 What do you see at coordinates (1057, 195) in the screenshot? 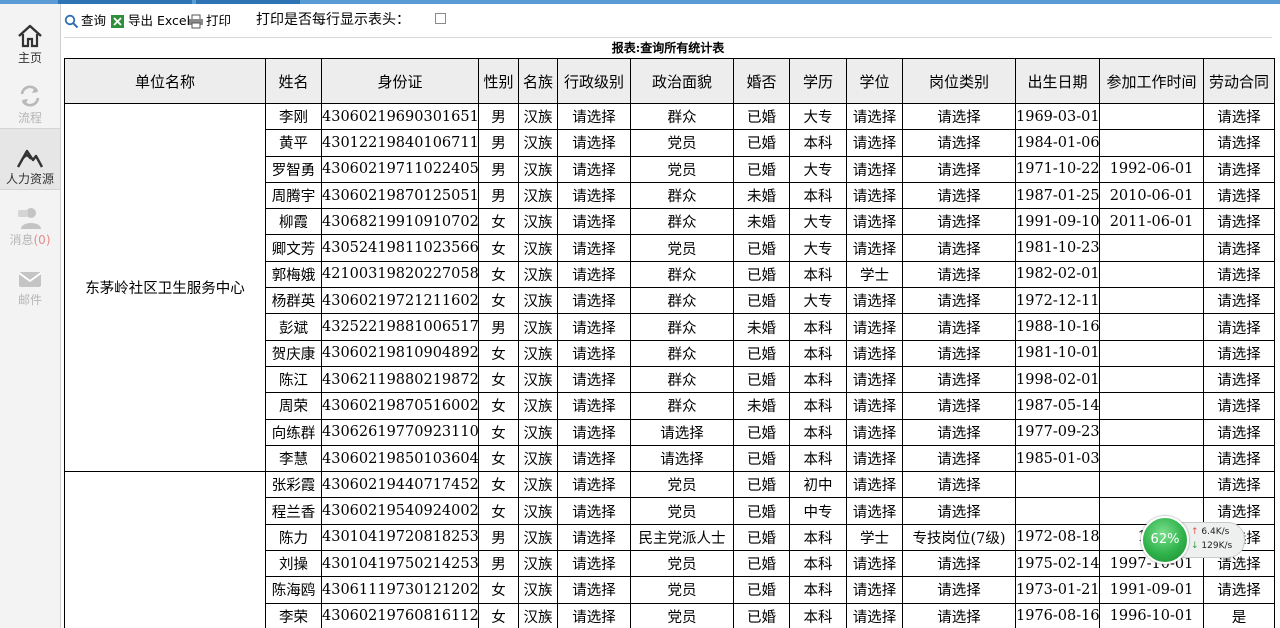
I see `table-cell: 1987-01-25` at bounding box center [1057, 195].